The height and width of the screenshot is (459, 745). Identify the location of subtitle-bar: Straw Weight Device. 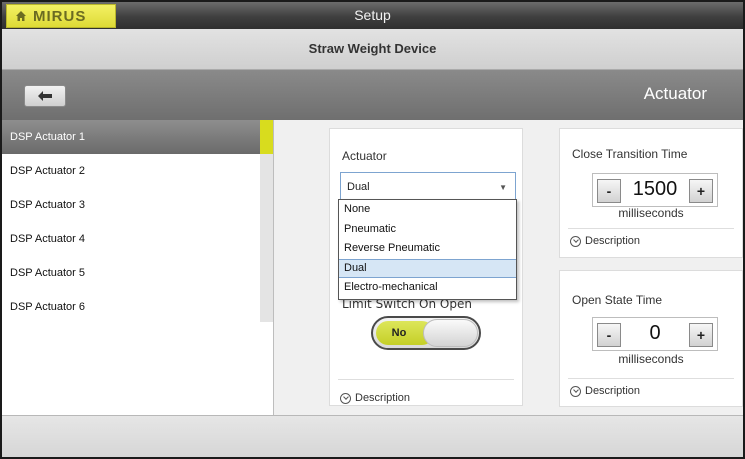
(372, 49).